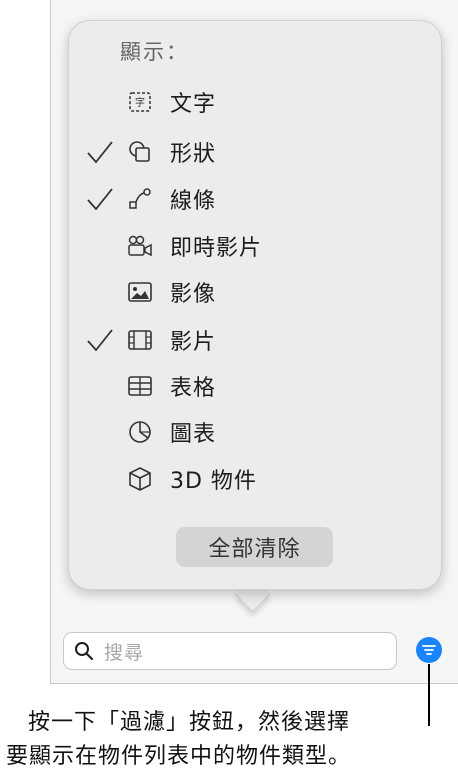 The width and height of the screenshot is (458, 783). Describe the element at coordinates (250, 386) in the screenshot. I see `filter-item-table: 表格` at that location.